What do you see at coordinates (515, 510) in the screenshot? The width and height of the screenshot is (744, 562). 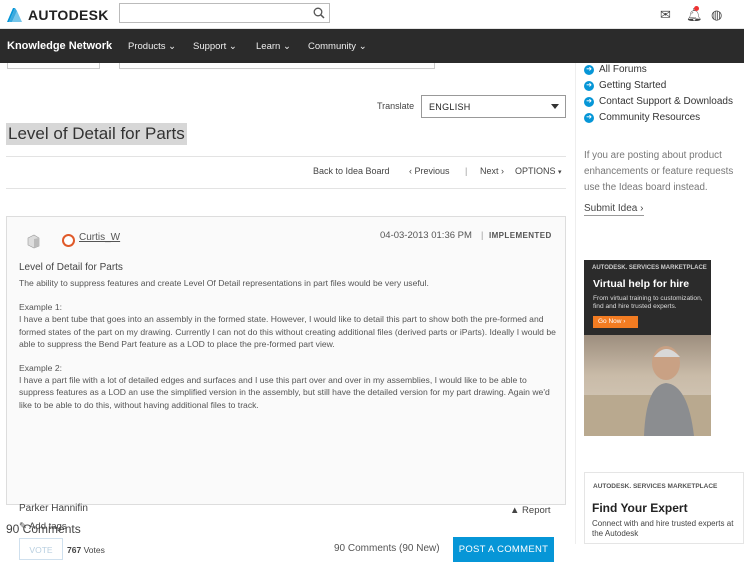 I see `warning-icon: ▲` at bounding box center [515, 510].